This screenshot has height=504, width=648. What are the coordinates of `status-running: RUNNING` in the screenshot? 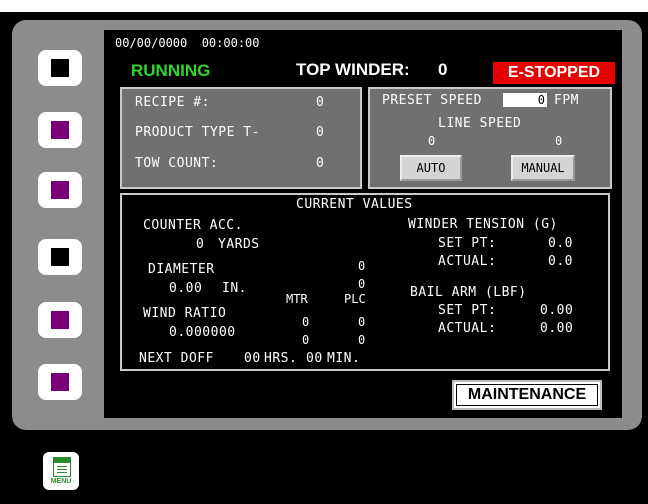 It's located at (171, 70).